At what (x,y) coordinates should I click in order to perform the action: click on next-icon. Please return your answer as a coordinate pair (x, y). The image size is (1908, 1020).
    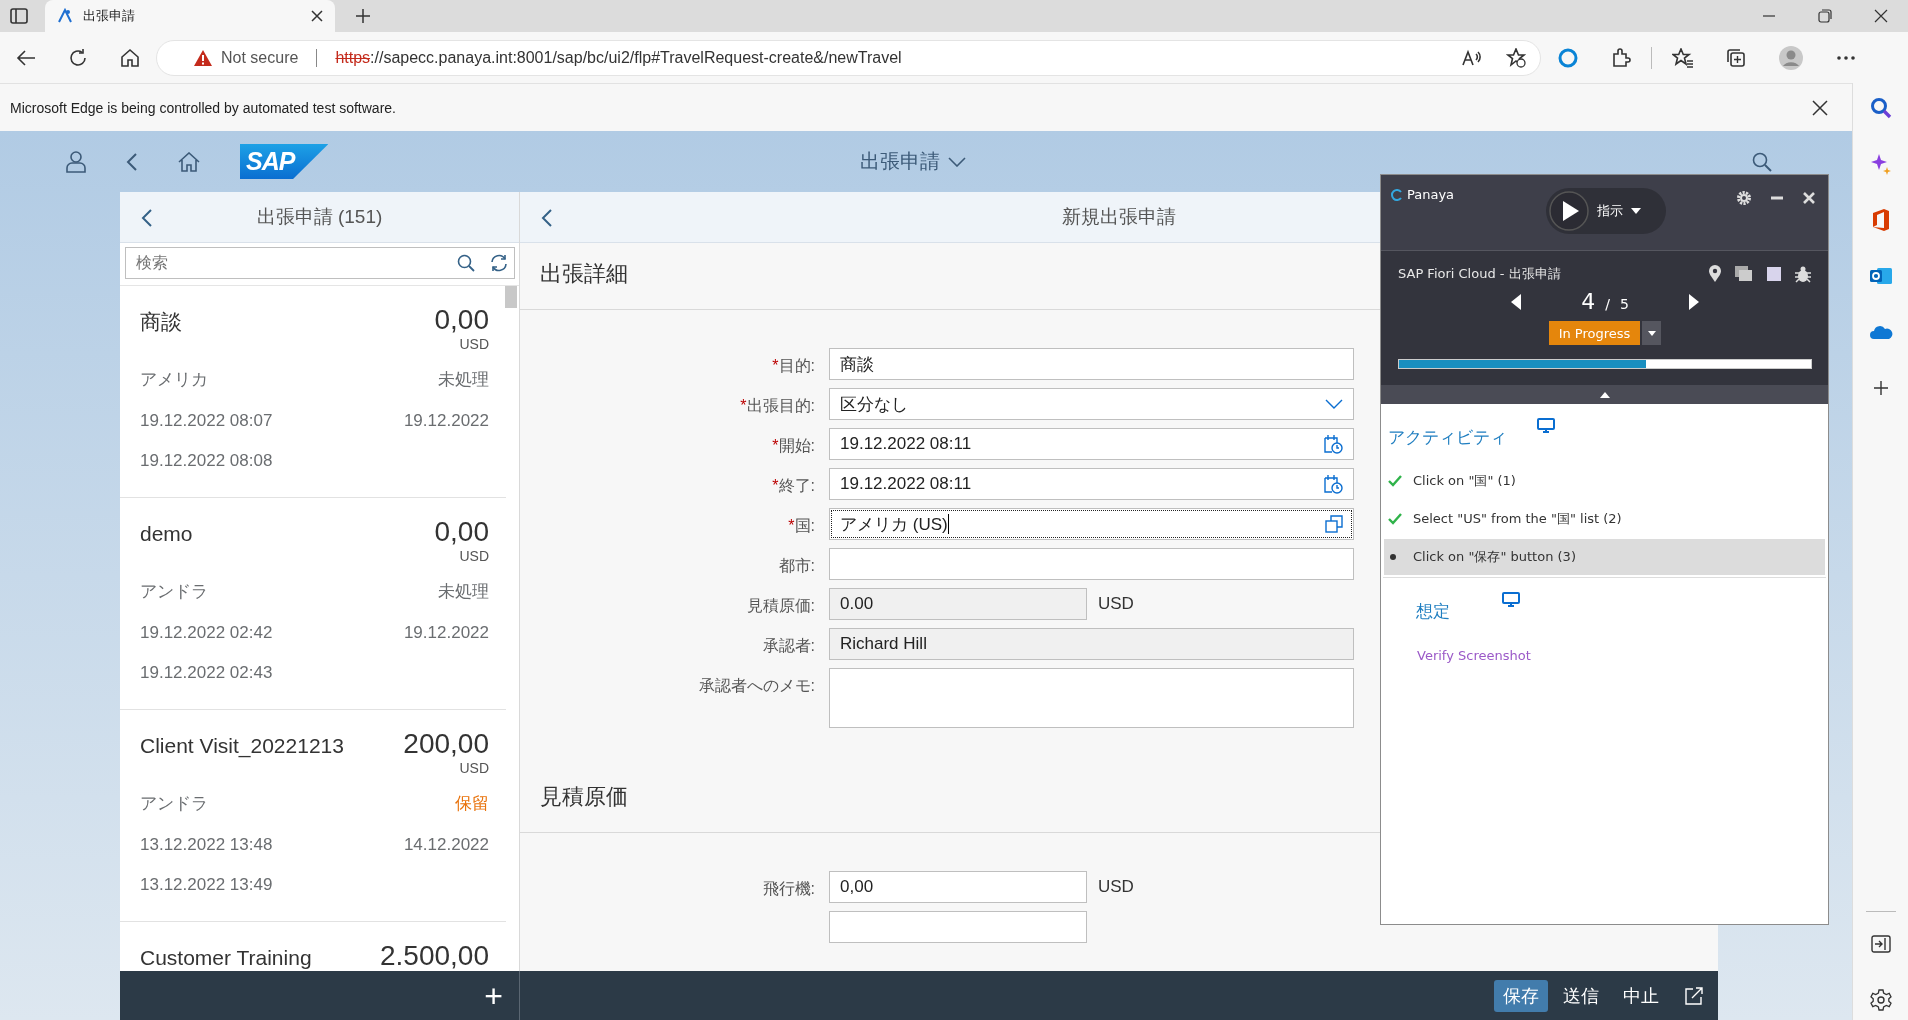
    Looking at the image, I should click on (1693, 301).